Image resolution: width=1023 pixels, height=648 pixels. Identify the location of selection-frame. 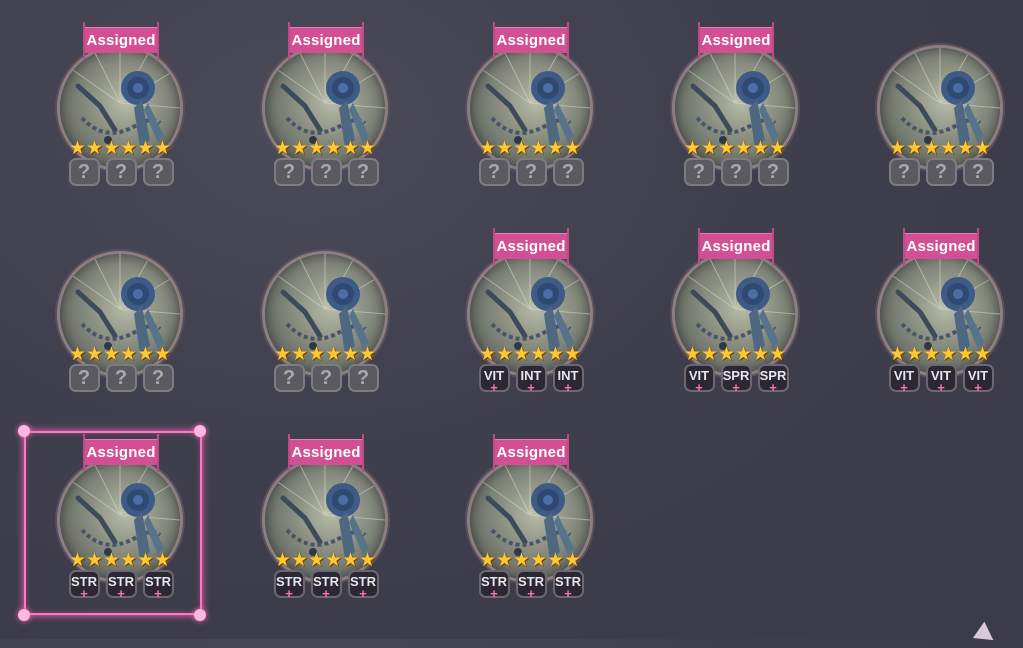
(113, 523).